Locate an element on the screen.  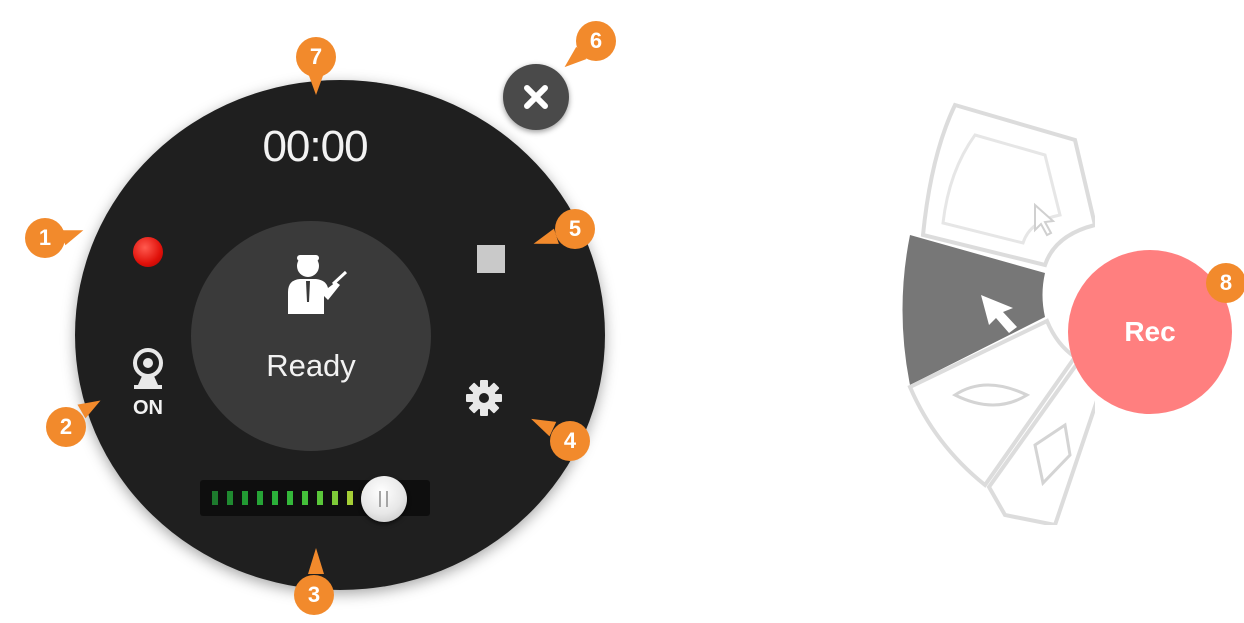
webcam-icon is located at coordinates (148, 368).